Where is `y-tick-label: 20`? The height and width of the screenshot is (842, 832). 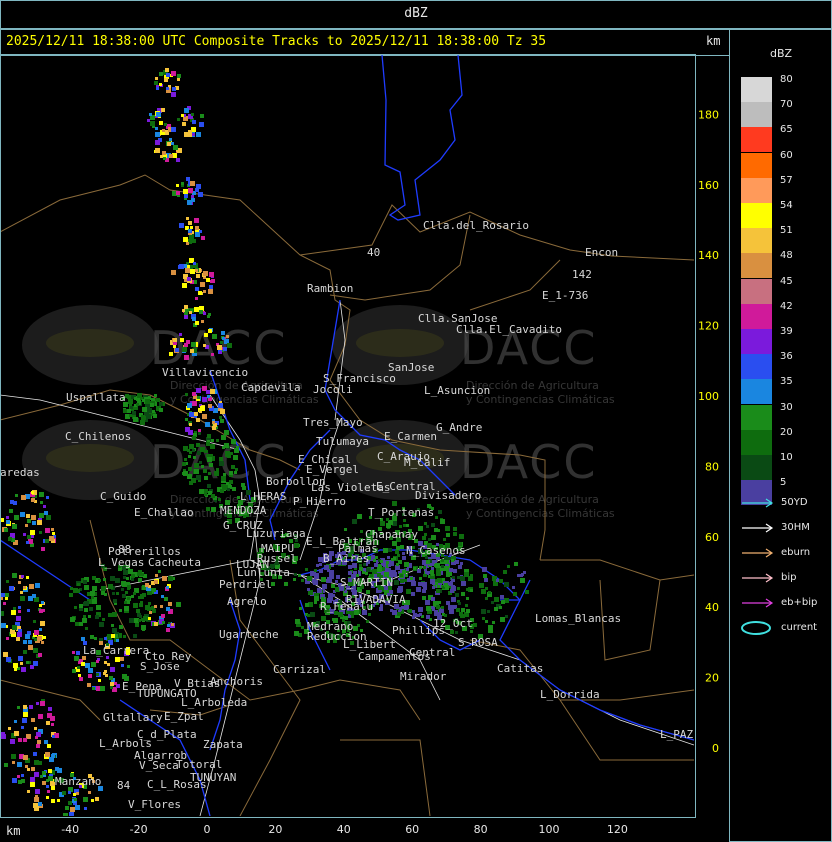 y-tick-label: 20 is located at coordinates (712, 678).